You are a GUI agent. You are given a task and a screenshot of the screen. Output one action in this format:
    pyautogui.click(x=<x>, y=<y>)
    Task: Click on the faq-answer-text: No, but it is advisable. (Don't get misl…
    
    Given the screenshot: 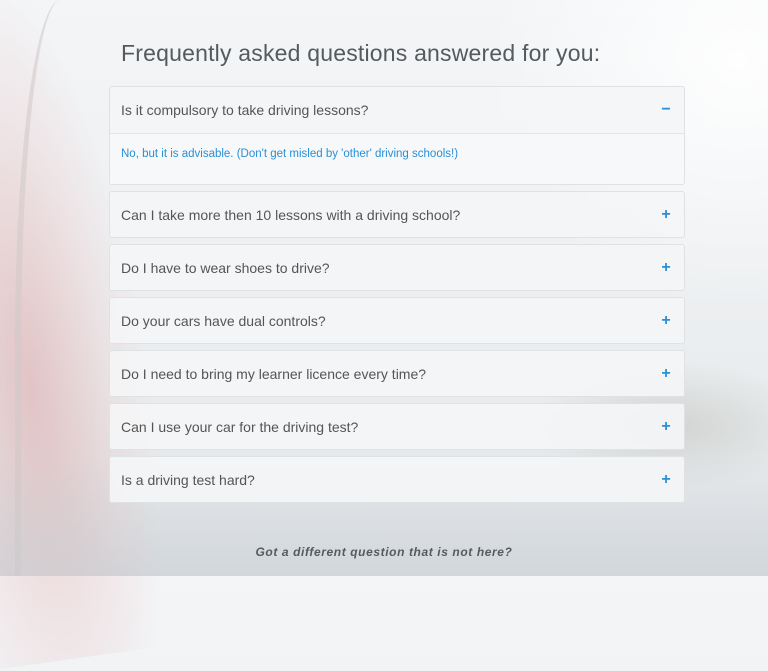 What is the action you would take?
    pyautogui.click(x=397, y=159)
    